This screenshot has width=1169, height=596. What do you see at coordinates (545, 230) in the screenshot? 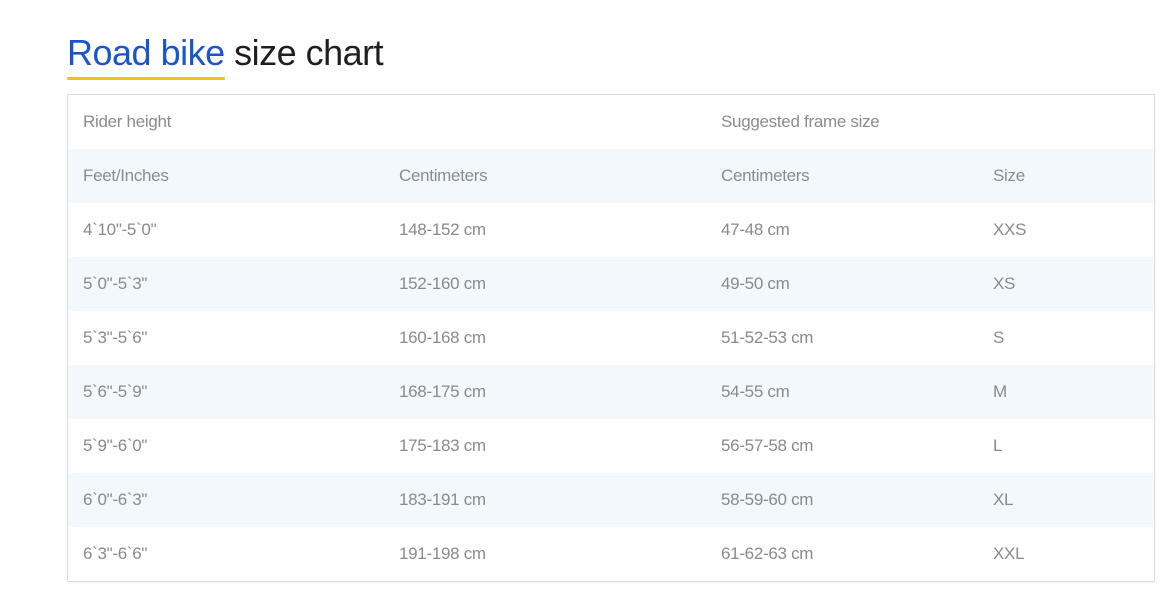
I see `cell-height-cm: 148-152 cm` at bounding box center [545, 230].